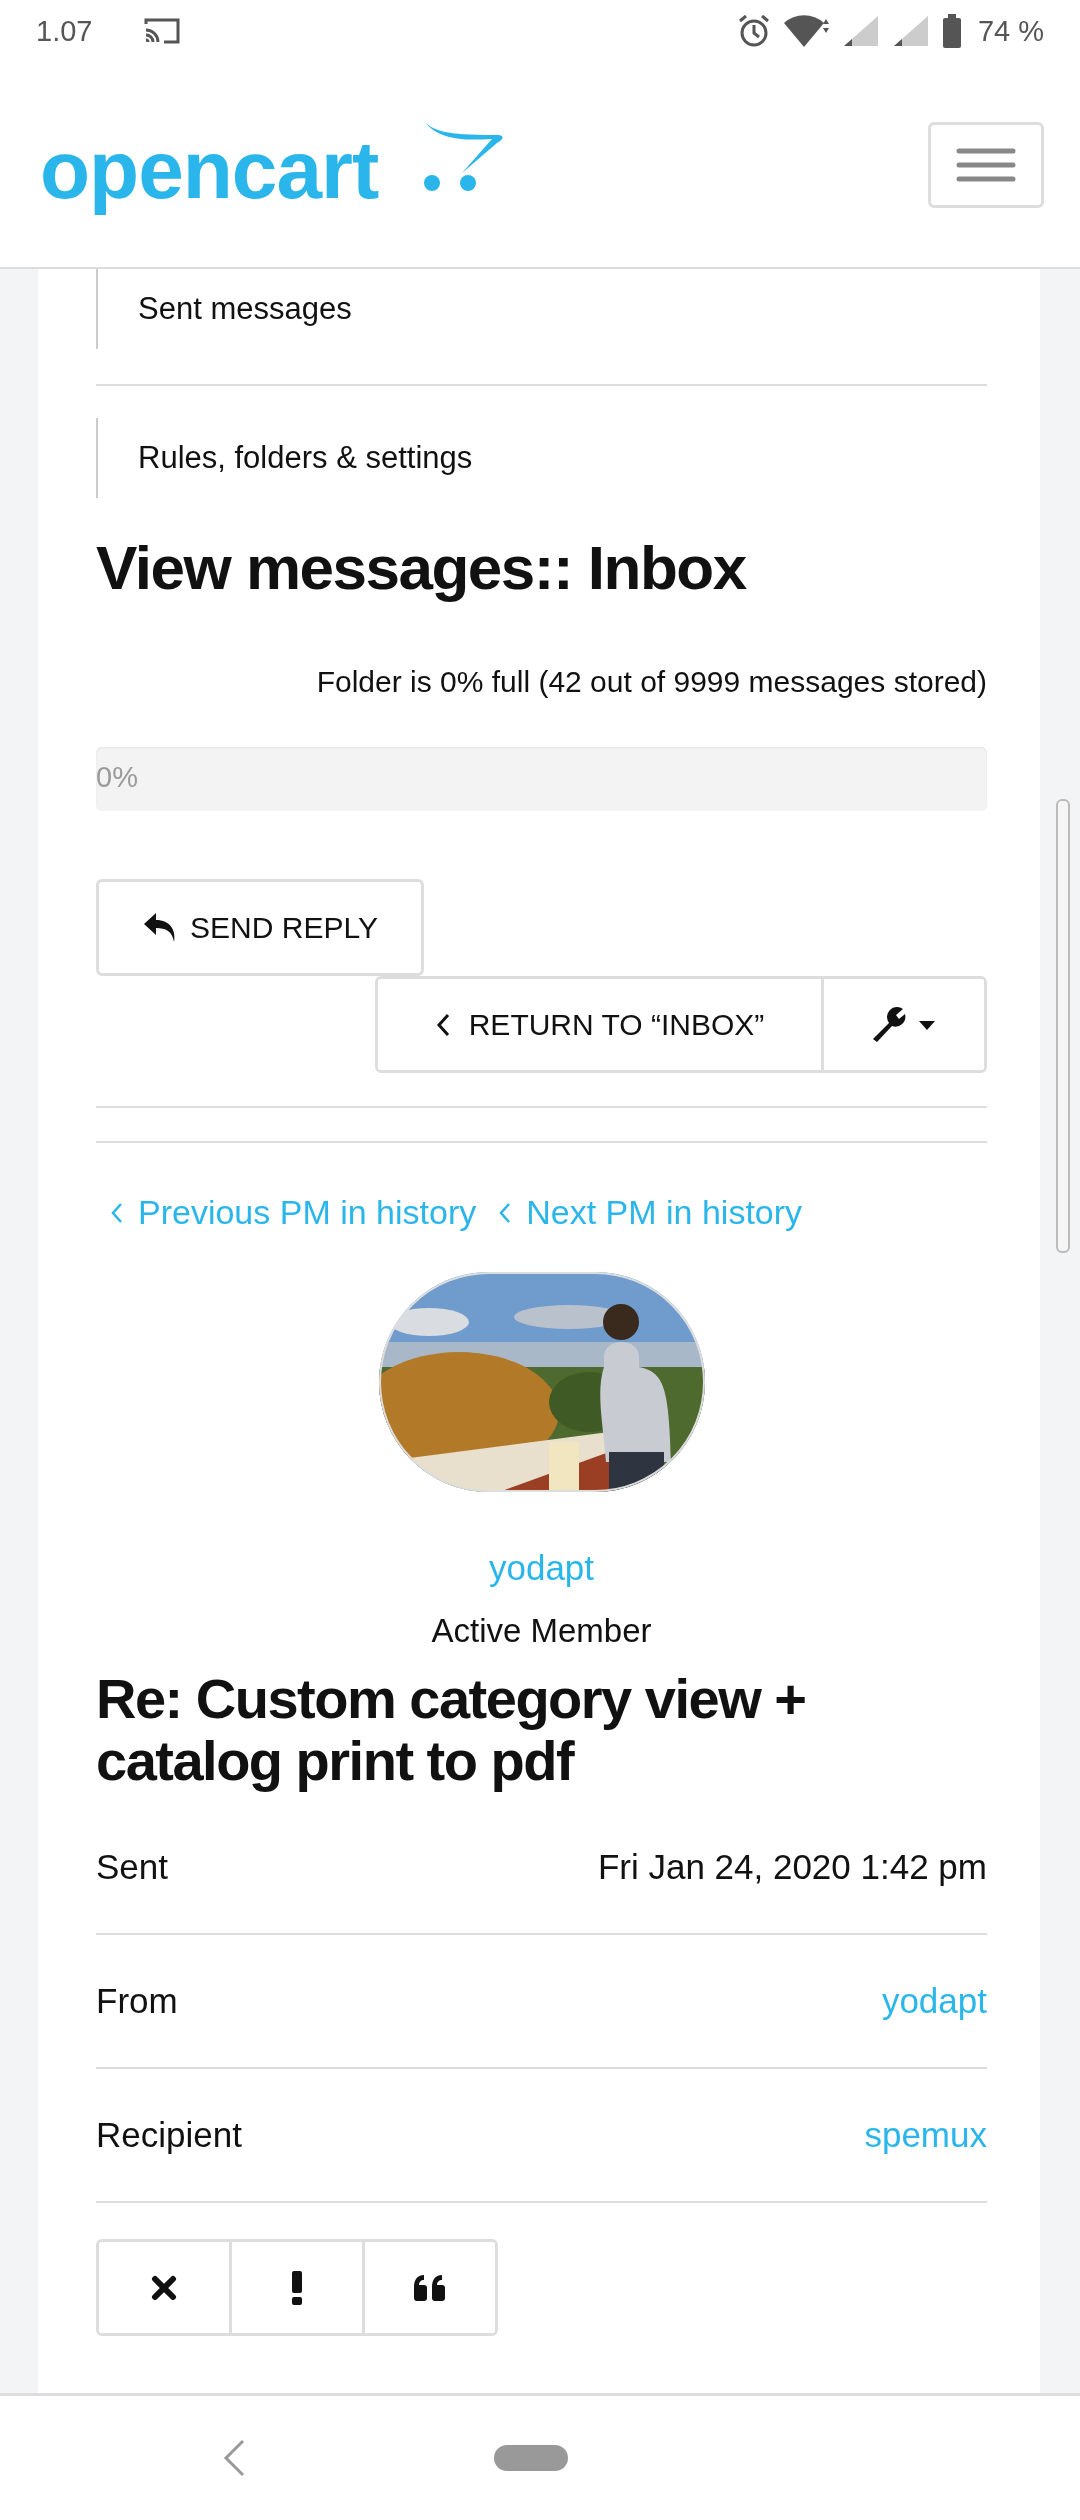  Describe the element at coordinates (541, 458) in the screenshot. I see `nav-link: Rules, folders & settings` at that location.